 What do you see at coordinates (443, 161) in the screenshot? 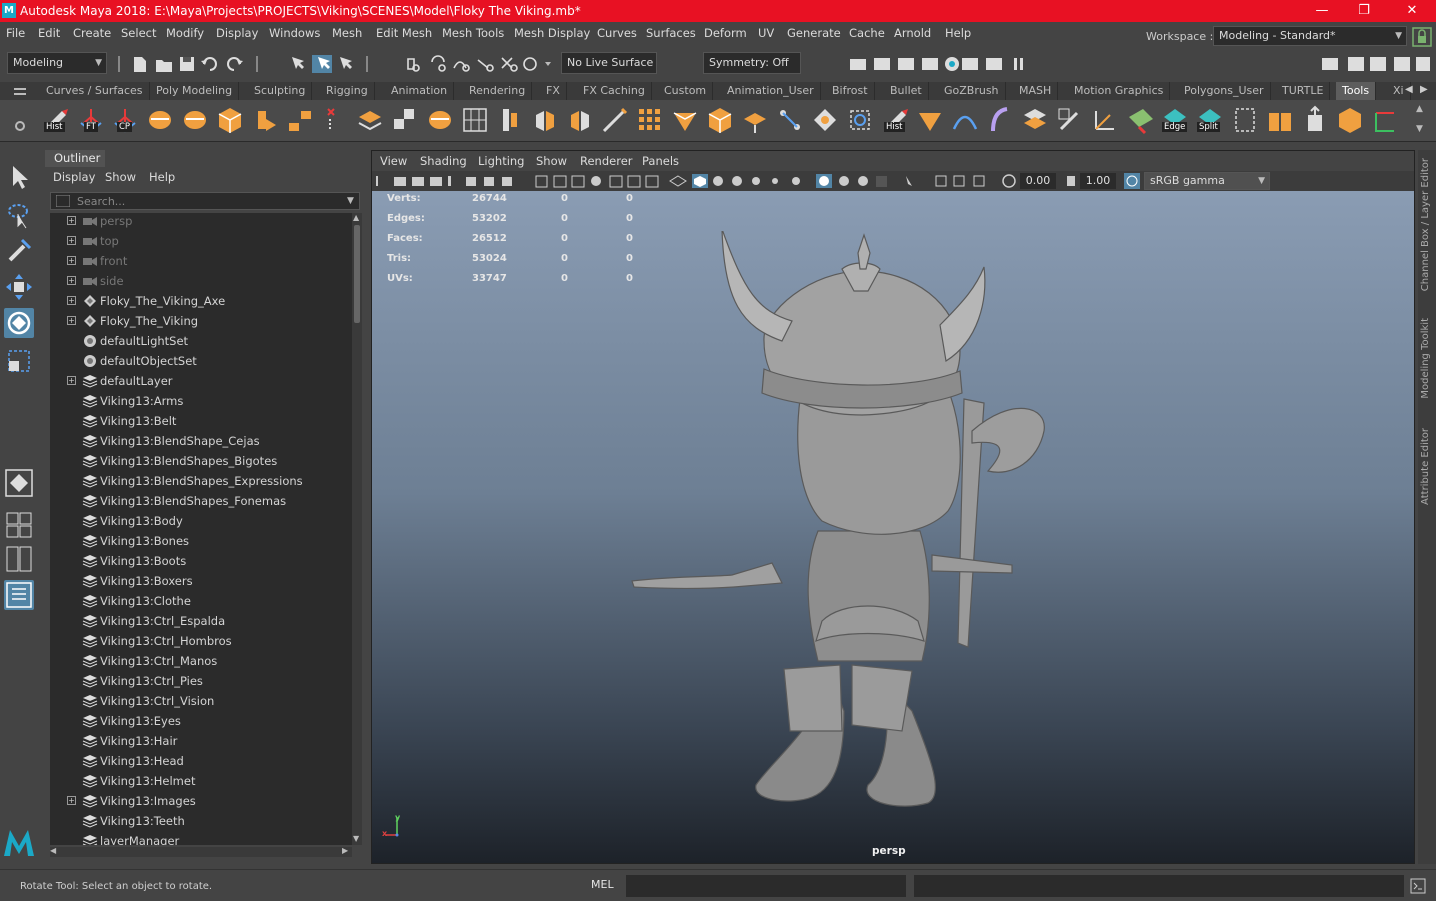
I see `viewport-menu-shading: Shading` at bounding box center [443, 161].